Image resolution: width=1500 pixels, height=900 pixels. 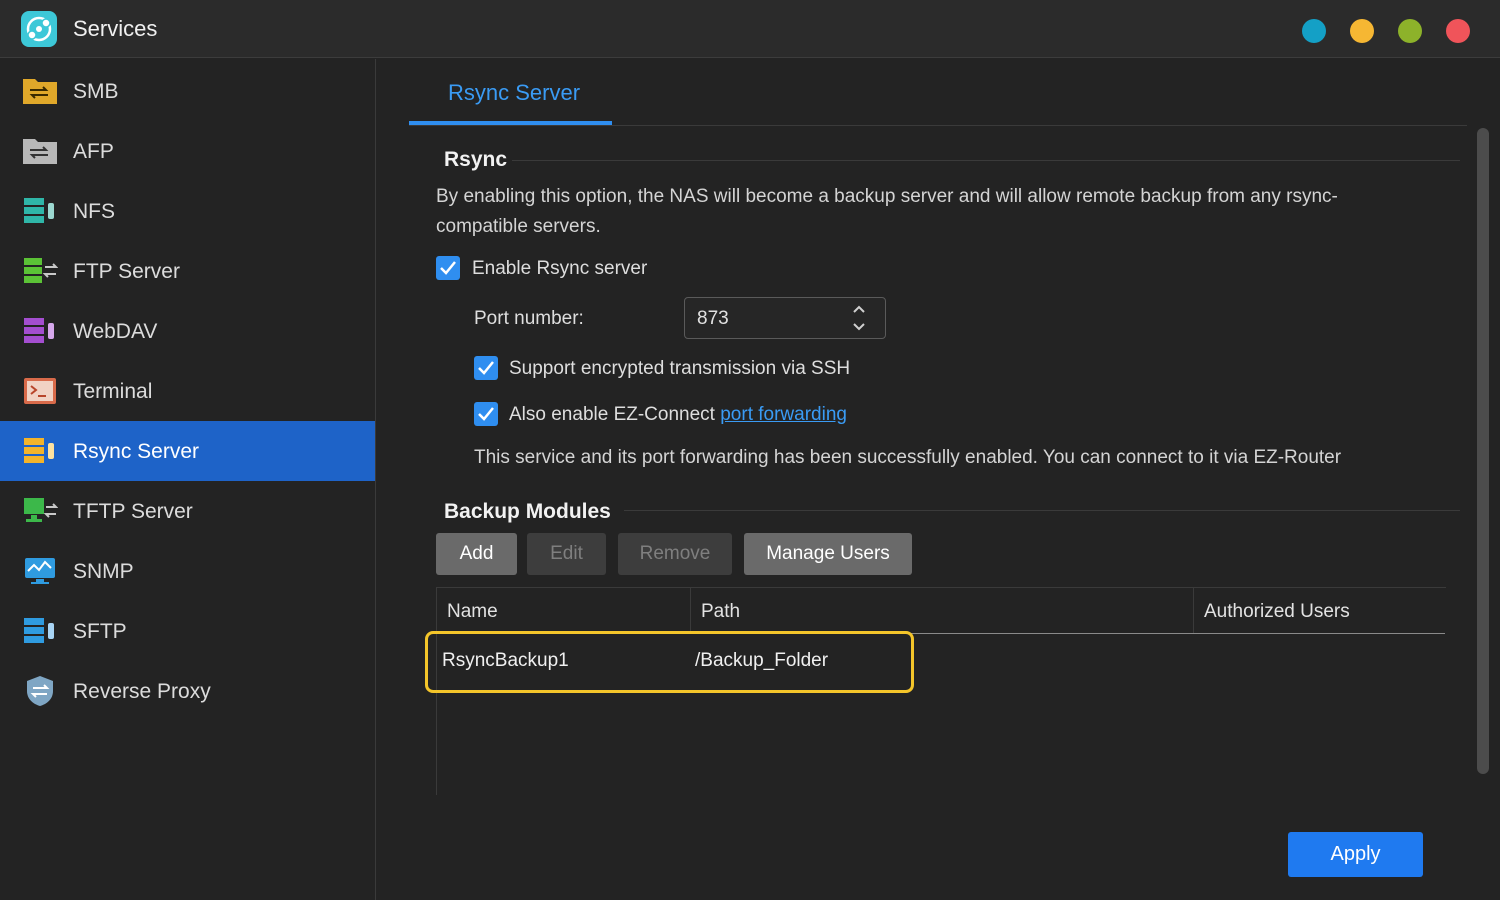 What do you see at coordinates (40, 571) in the screenshot?
I see `snmp-monitor-icon` at bounding box center [40, 571].